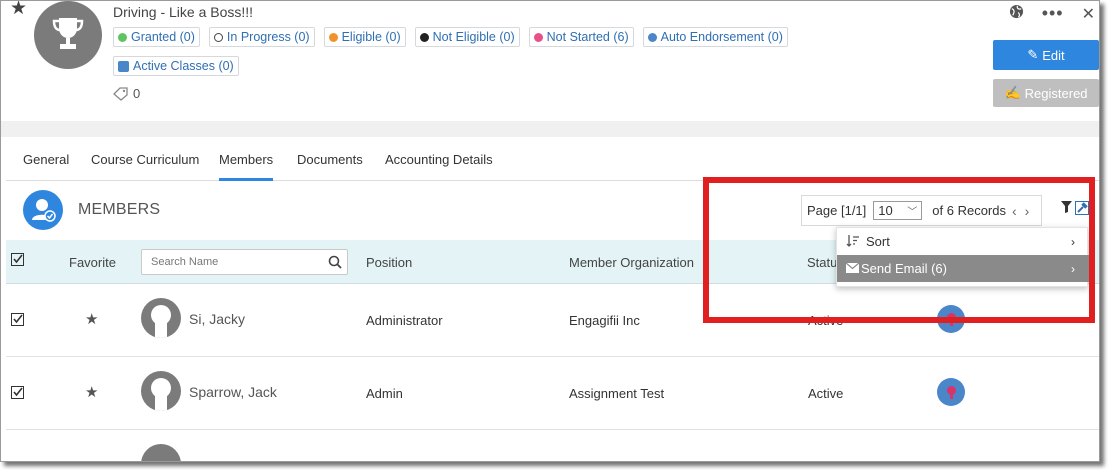 The image size is (1108, 470). Describe the element at coordinates (1046, 55) in the screenshot. I see `edit-button: ✎ Edit` at that location.